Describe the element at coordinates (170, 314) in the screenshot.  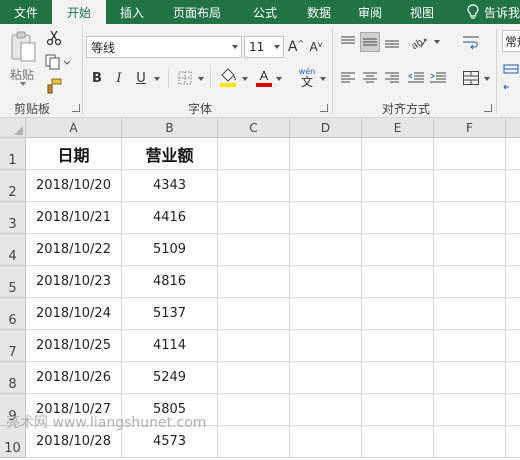
I see `cell-b6: 5137` at that location.